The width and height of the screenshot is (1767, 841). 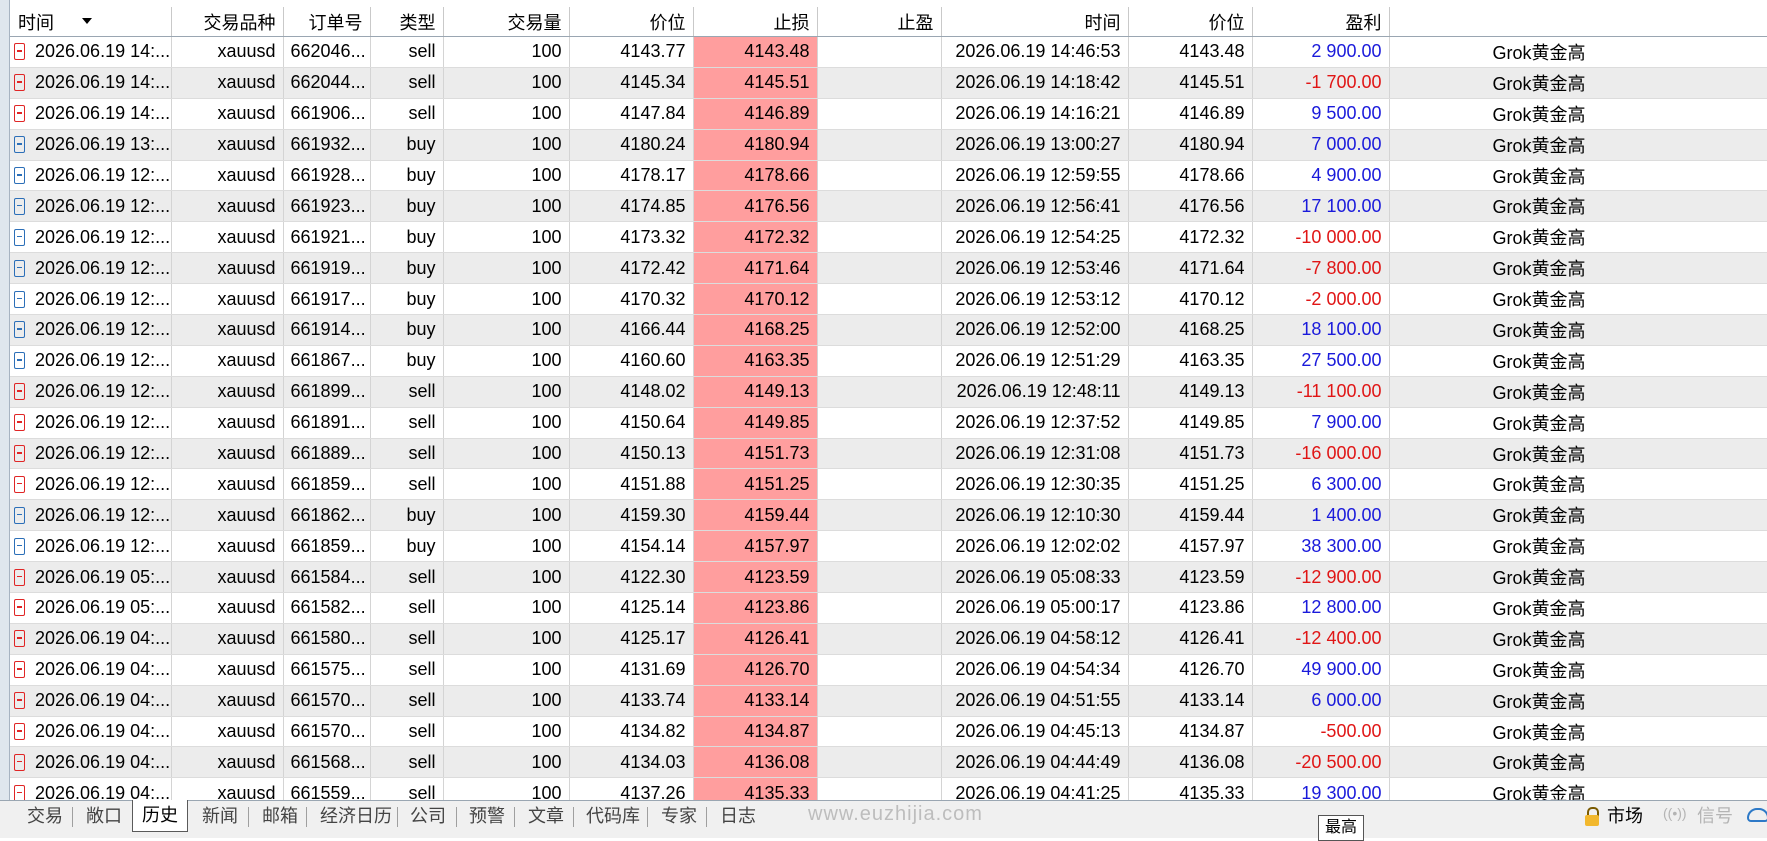 What do you see at coordinates (327, 22) in the screenshot?
I see `col-header-order: 订单号` at bounding box center [327, 22].